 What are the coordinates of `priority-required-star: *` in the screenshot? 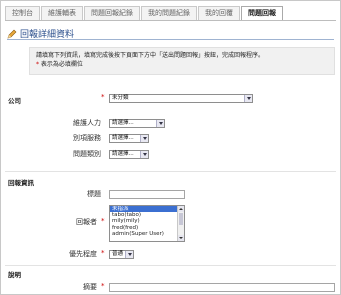 It's located at (103, 253).